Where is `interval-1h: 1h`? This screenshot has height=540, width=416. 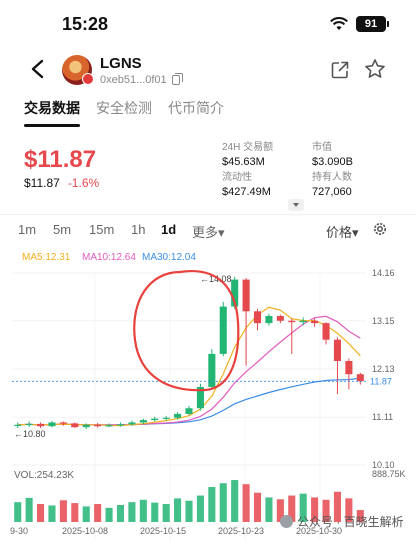
interval-1h: 1h is located at coordinates (138, 229).